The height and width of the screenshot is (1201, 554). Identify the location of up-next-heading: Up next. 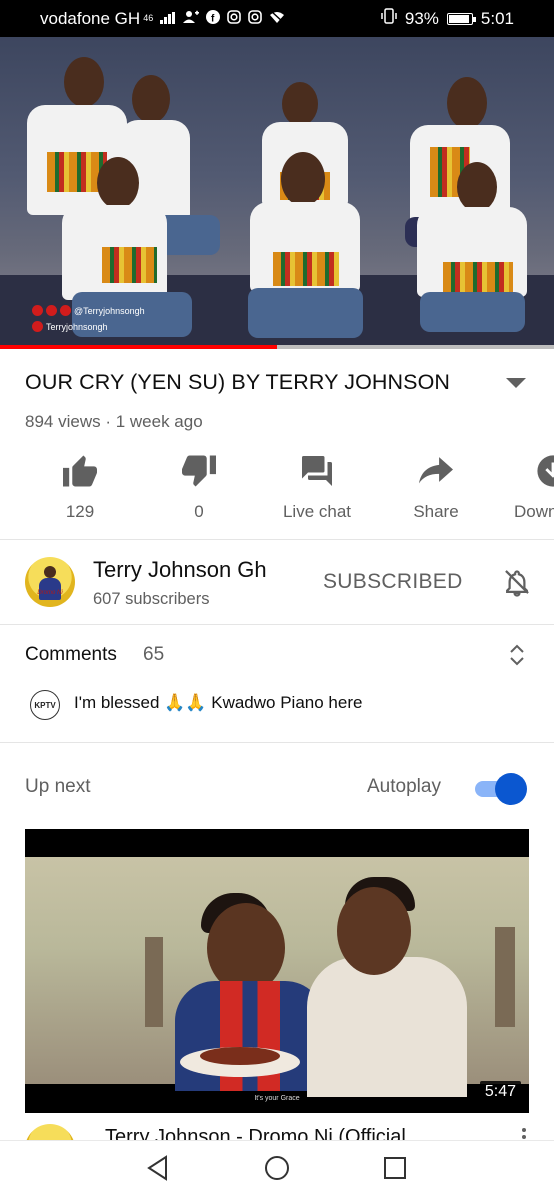
(58, 786).